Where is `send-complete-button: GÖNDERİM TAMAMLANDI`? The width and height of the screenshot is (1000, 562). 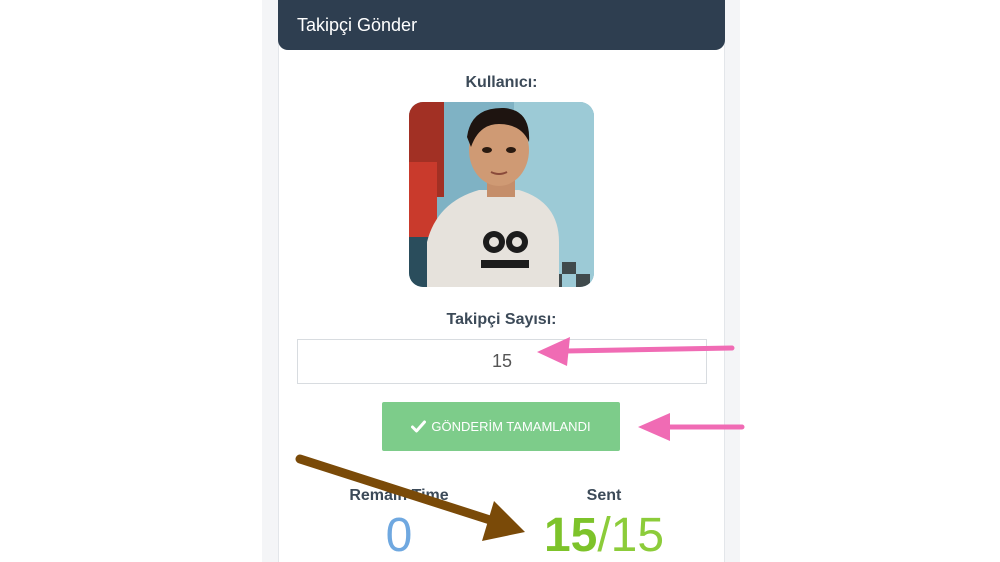 send-complete-button: GÖNDERİM TAMAMLANDI is located at coordinates (501, 426).